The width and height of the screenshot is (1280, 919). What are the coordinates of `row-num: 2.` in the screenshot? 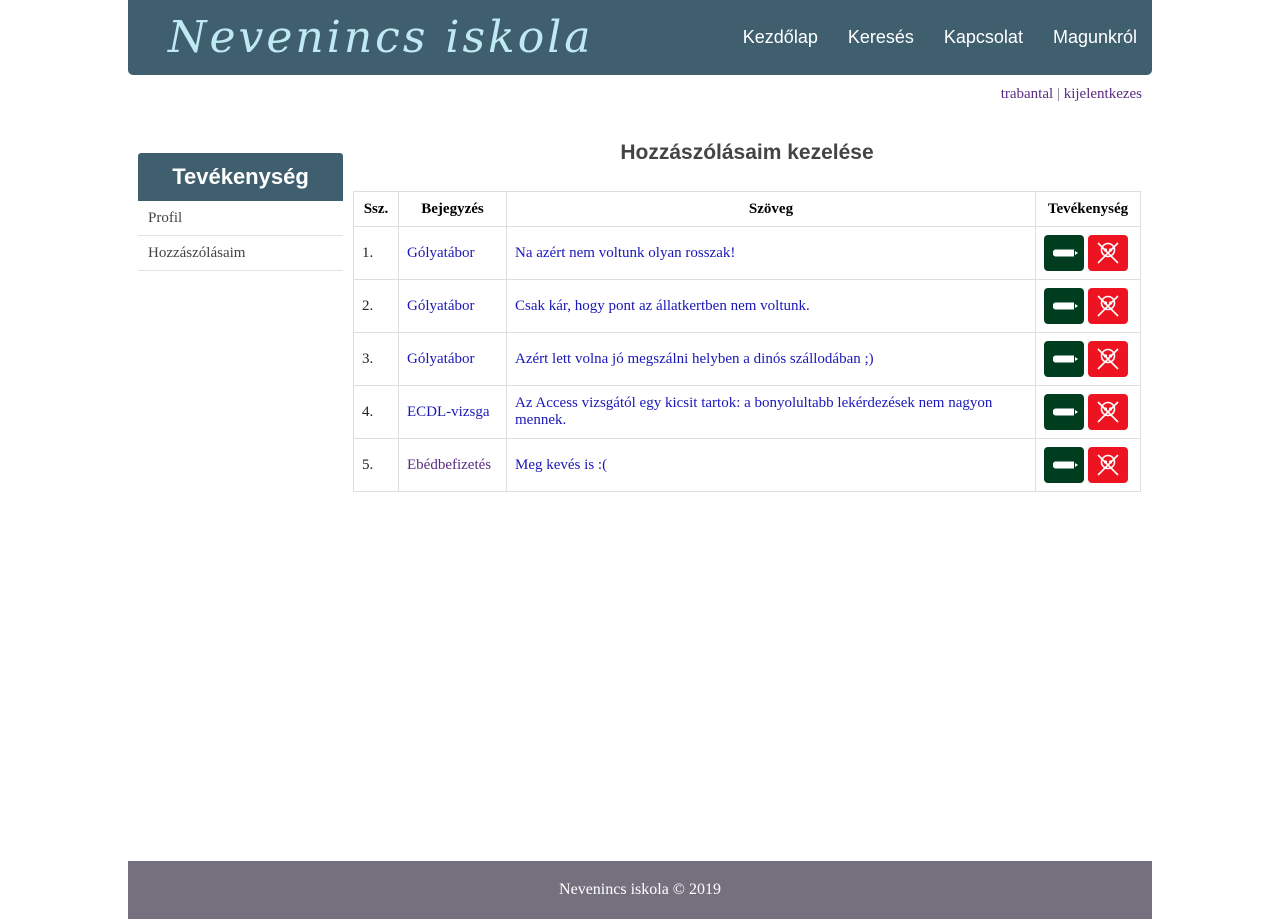 It's located at (376, 306).